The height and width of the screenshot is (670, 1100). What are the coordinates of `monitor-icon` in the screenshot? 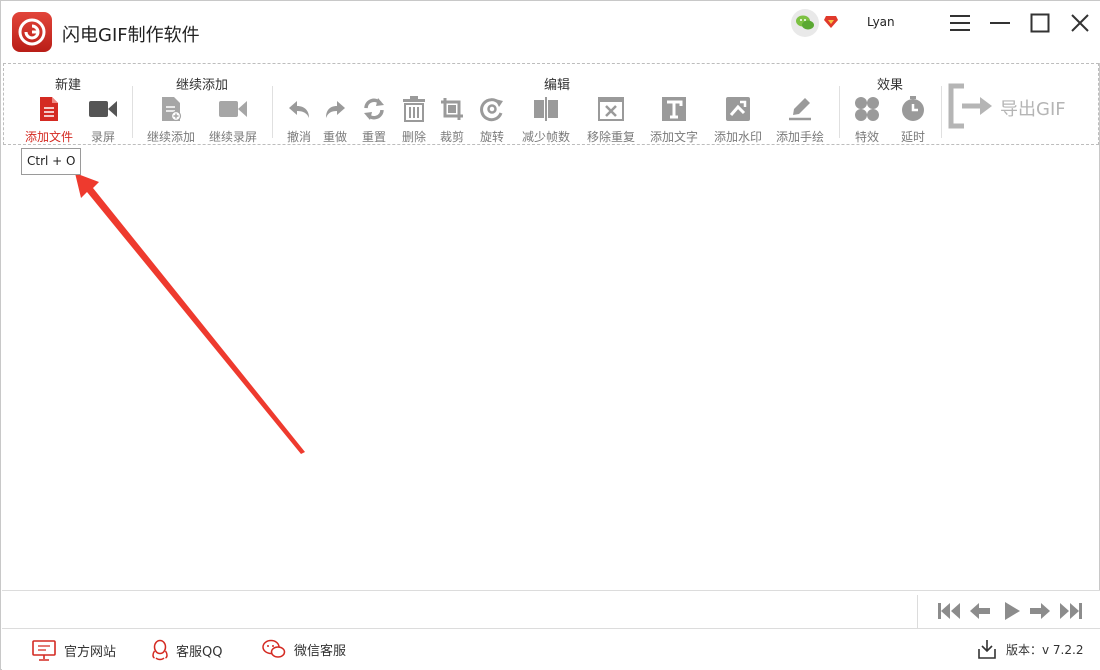 It's located at (44, 650).